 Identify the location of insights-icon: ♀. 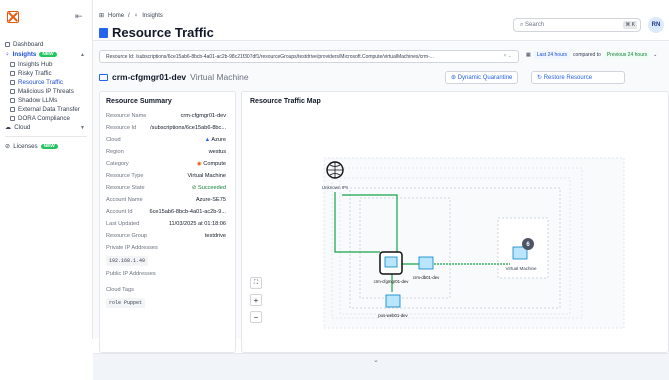
(136, 15).